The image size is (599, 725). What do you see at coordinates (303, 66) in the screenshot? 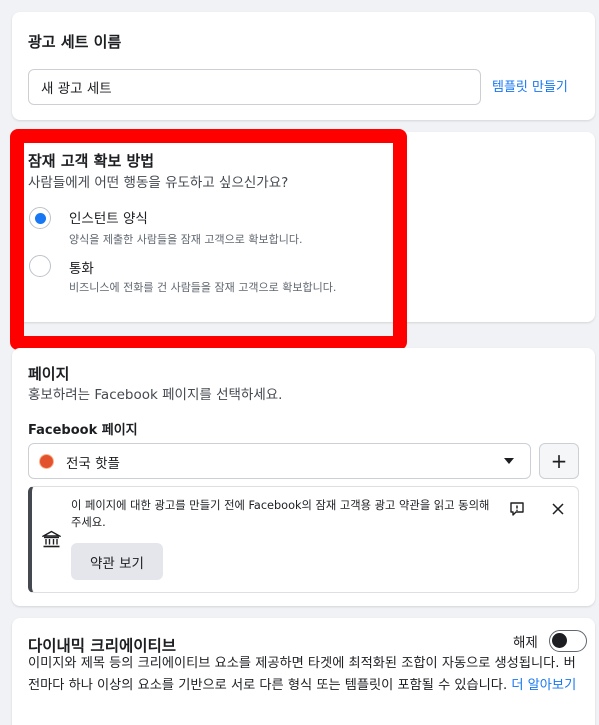
I see `ad-set-name-card: 광고 세트 이름 새 광고 세트 템플릿 만들기` at bounding box center [303, 66].